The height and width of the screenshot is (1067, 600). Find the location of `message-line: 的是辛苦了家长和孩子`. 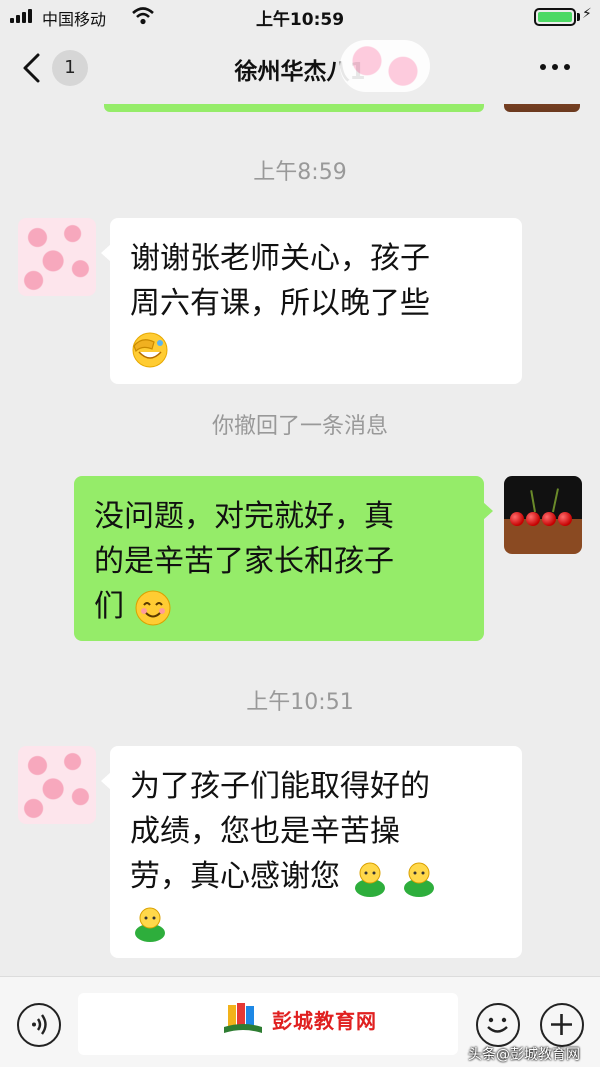

message-line: 的是辛苦了家长和孩子 is located at coordinates (244, 561).